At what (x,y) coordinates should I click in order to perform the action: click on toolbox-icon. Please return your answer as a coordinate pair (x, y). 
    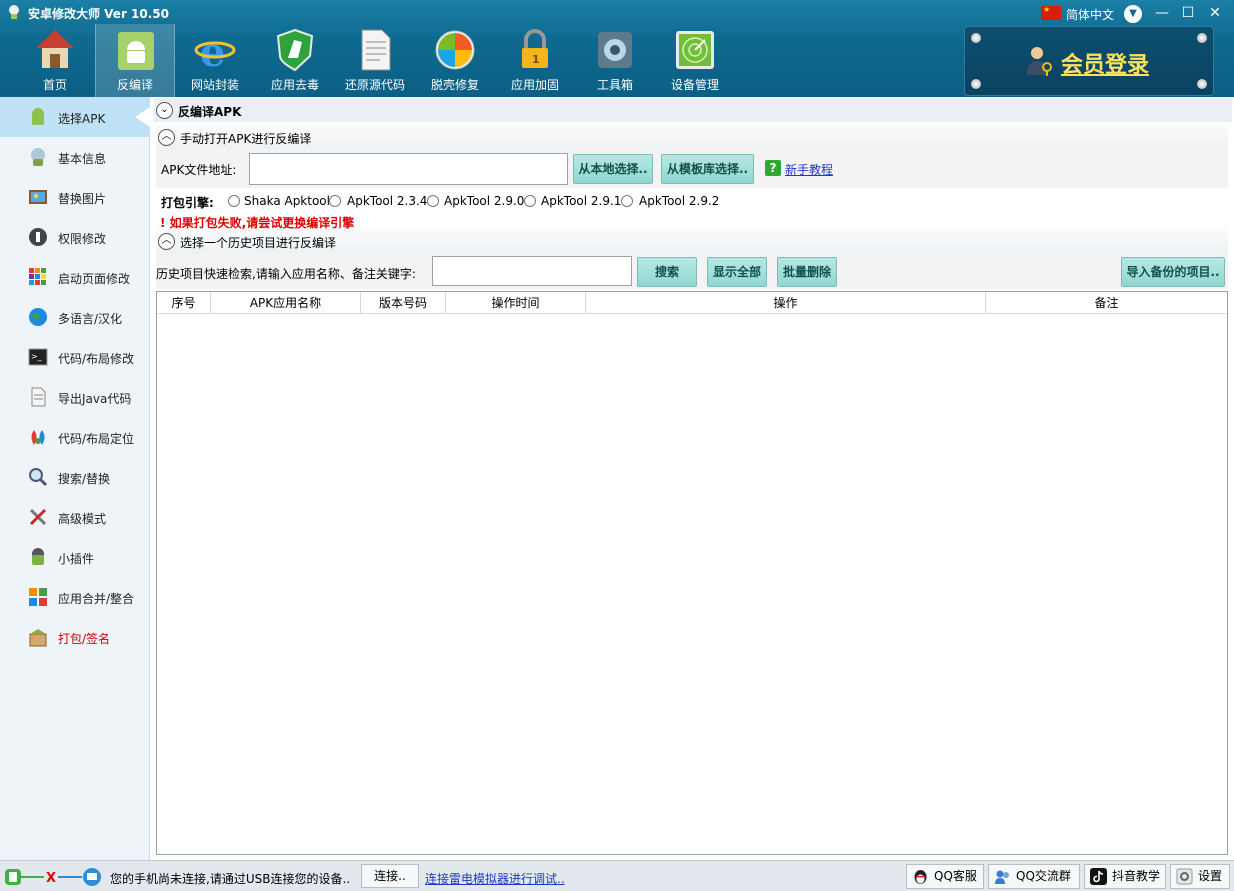
    Looking at the image, I should click on (615, 50).